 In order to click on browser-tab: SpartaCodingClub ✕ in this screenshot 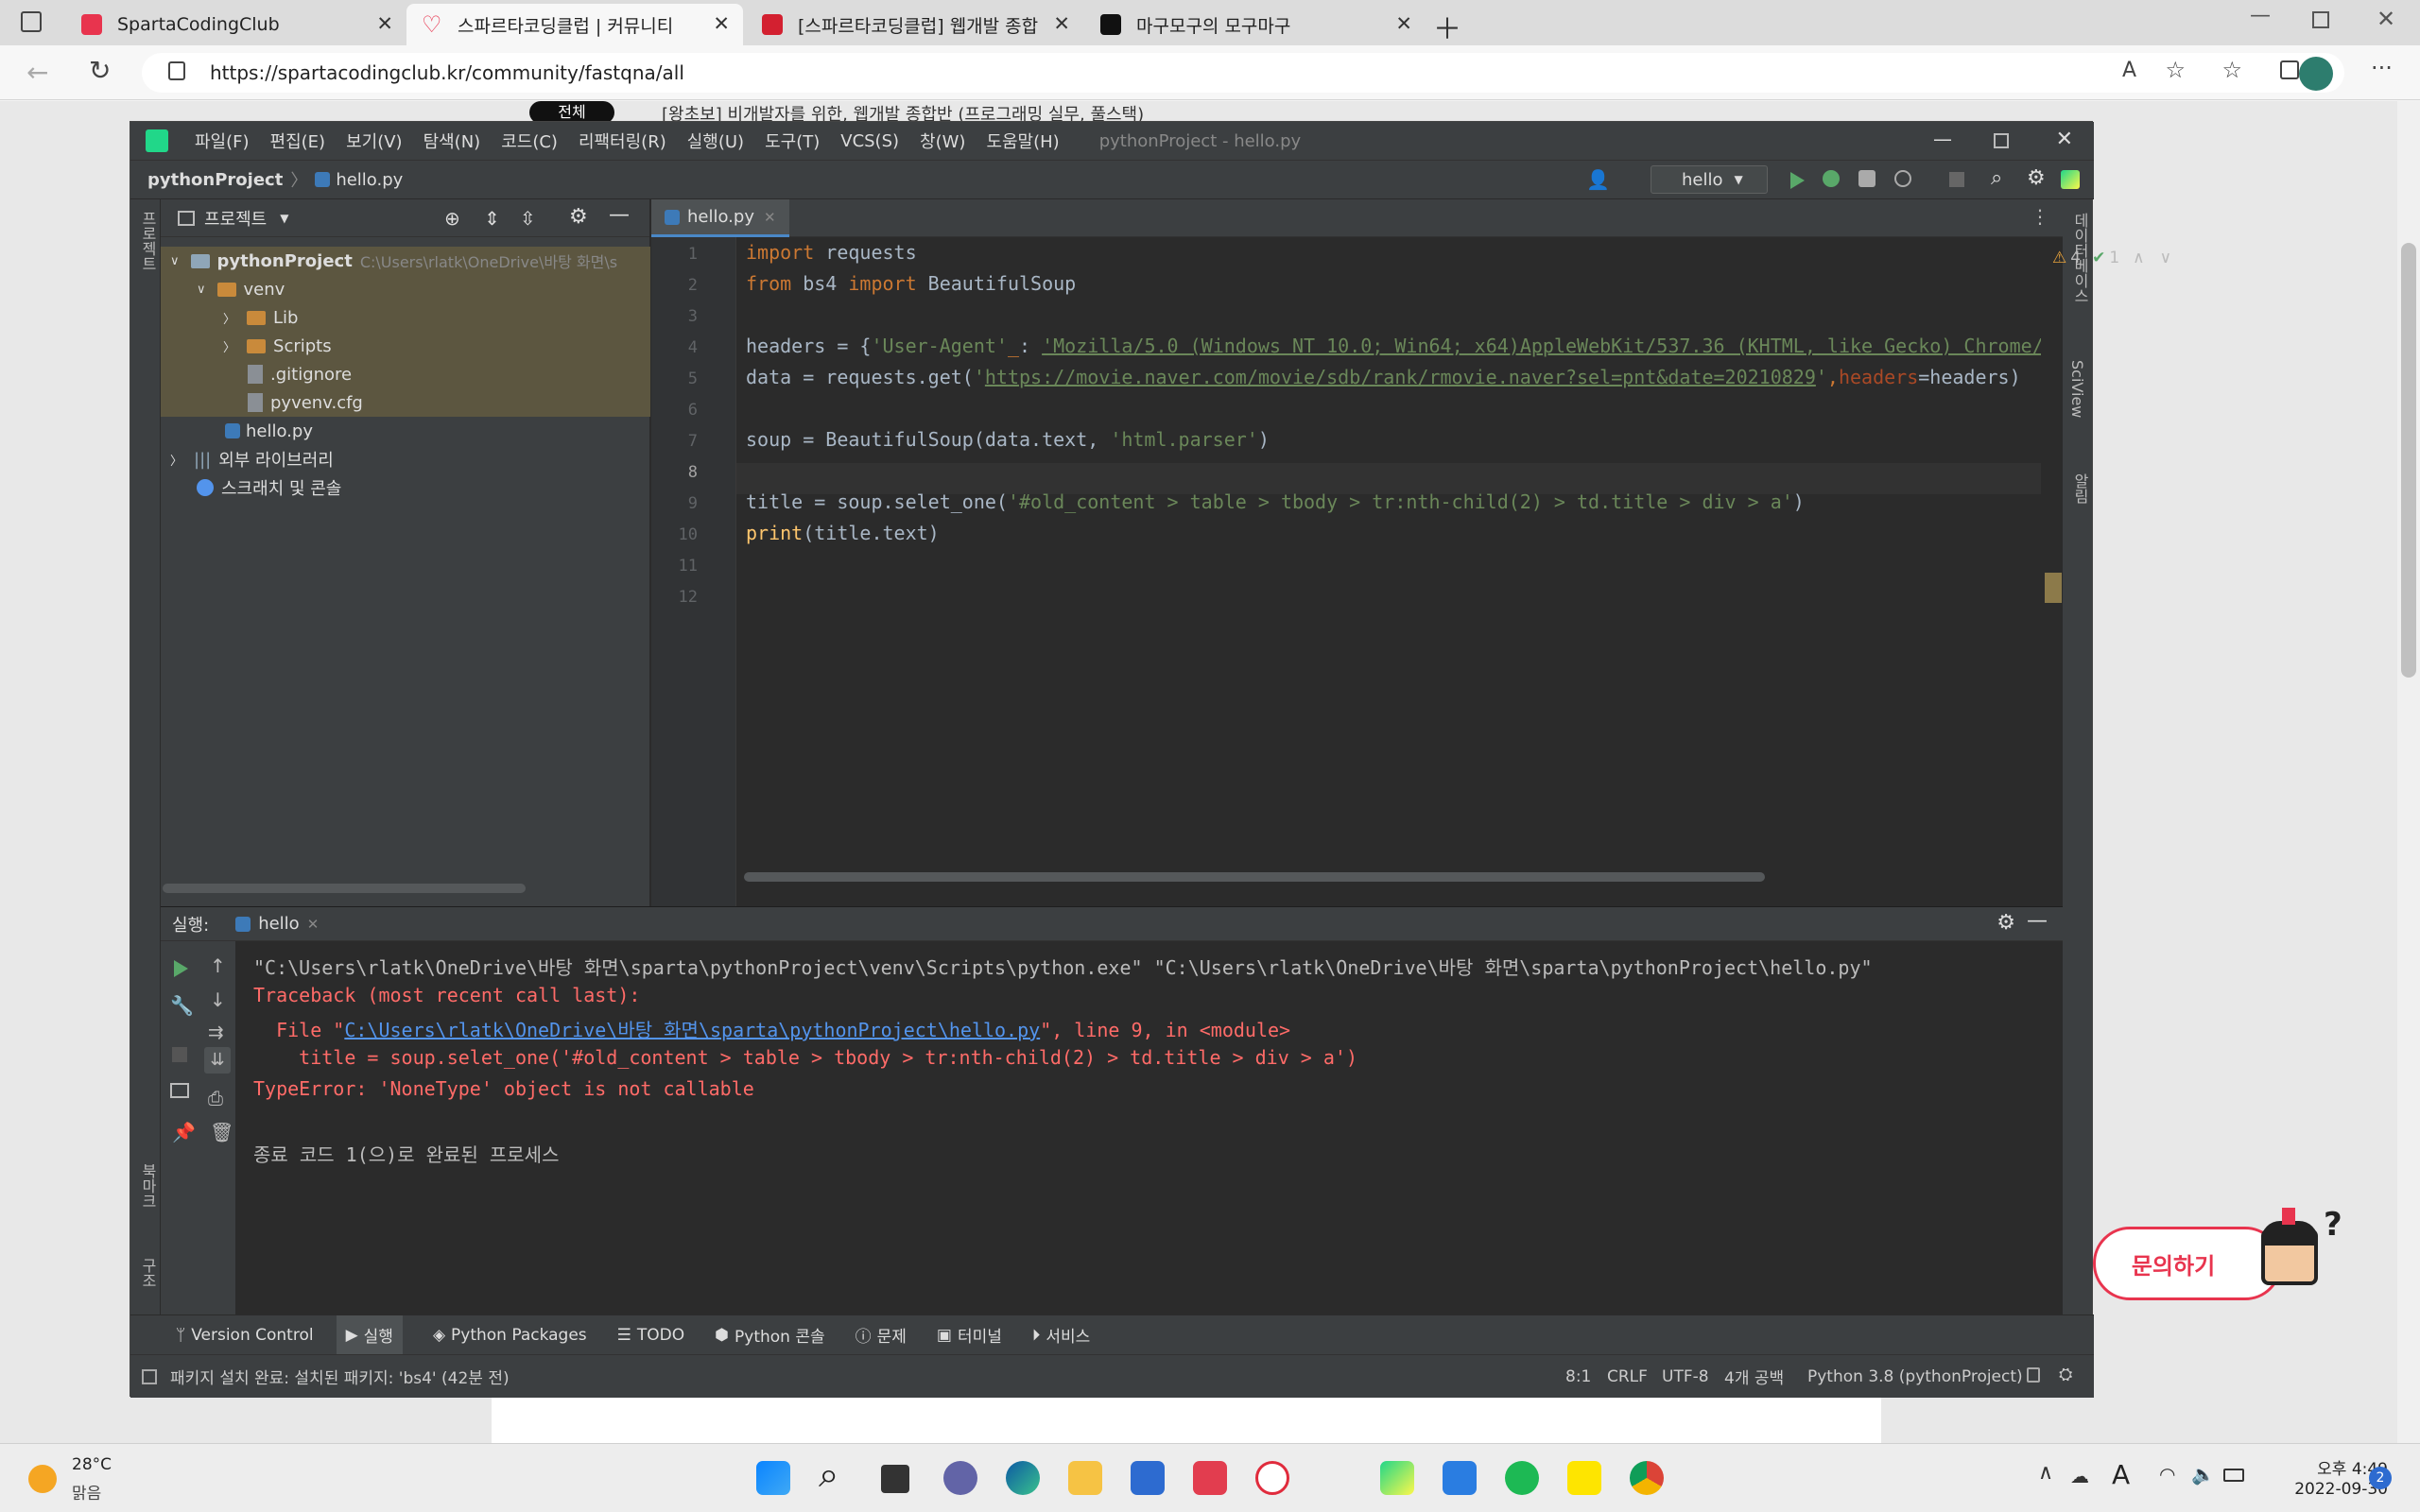, I will do `click(236, 24)`.